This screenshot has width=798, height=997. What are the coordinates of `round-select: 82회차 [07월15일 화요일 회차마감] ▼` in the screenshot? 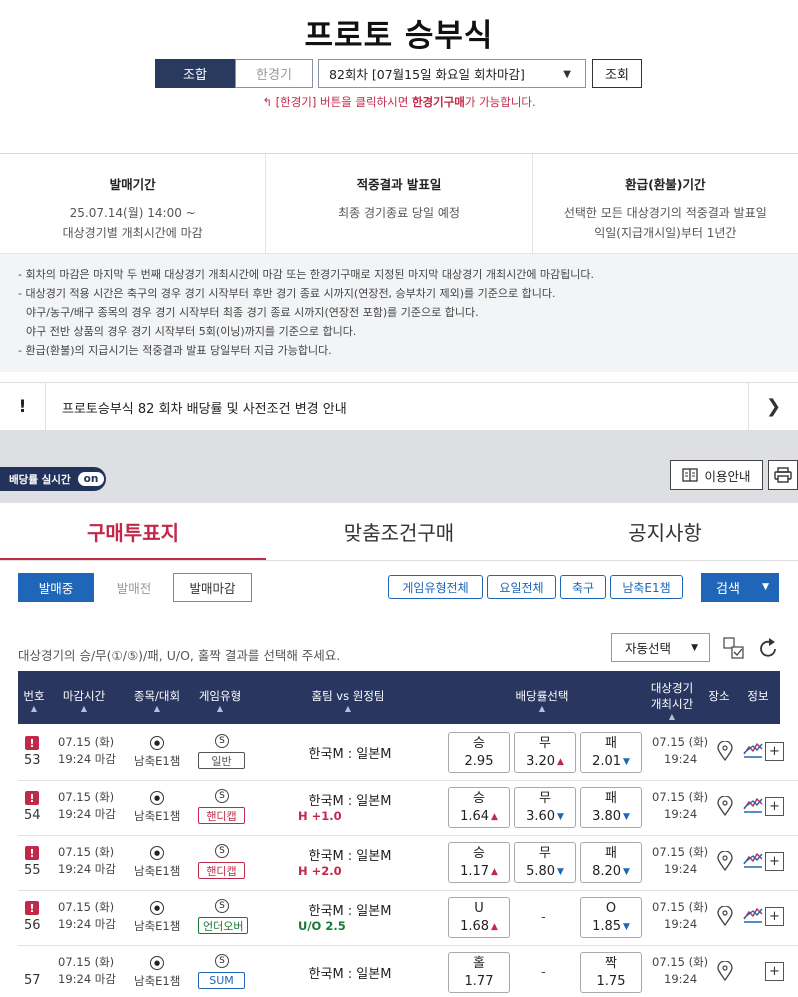 It's located at (452, 73).